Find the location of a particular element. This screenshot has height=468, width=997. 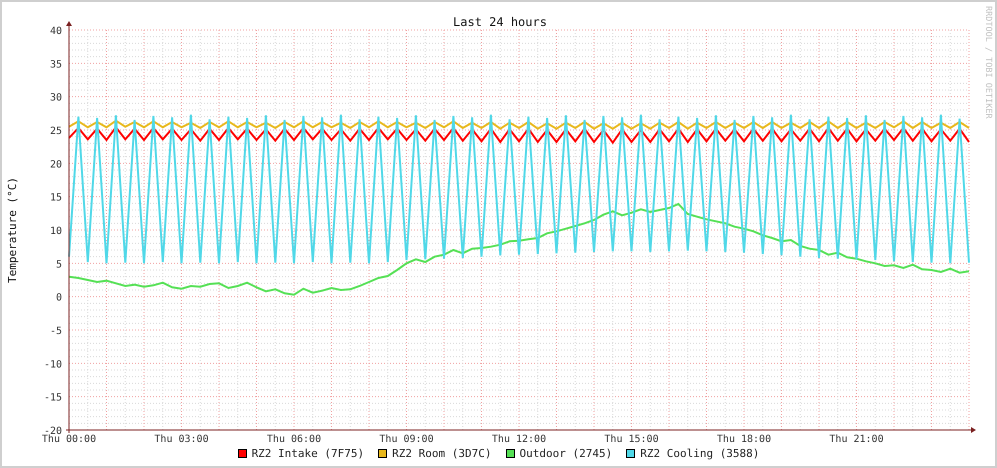

y-tick-label: -10 is located at coordinates (53, 364).